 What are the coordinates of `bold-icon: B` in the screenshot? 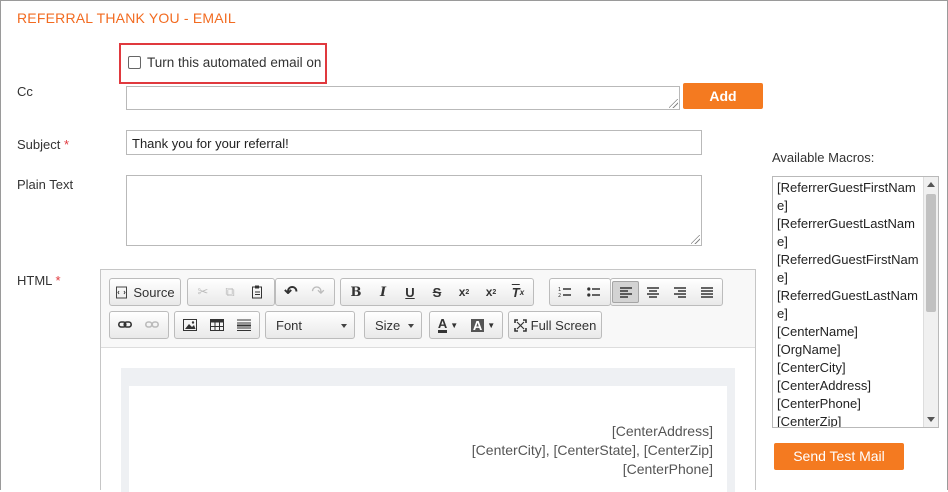 It's located at (356, 292).